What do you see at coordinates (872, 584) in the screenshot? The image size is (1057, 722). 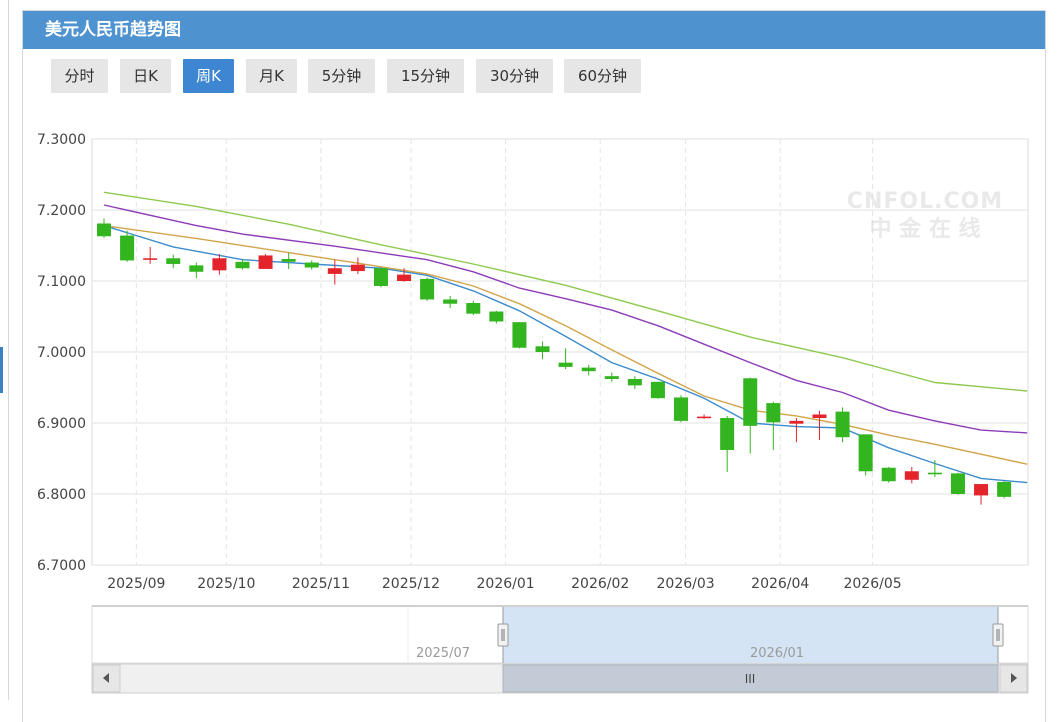 I see `x-tick-label: 2026/05` at bounding box center [872, 584].